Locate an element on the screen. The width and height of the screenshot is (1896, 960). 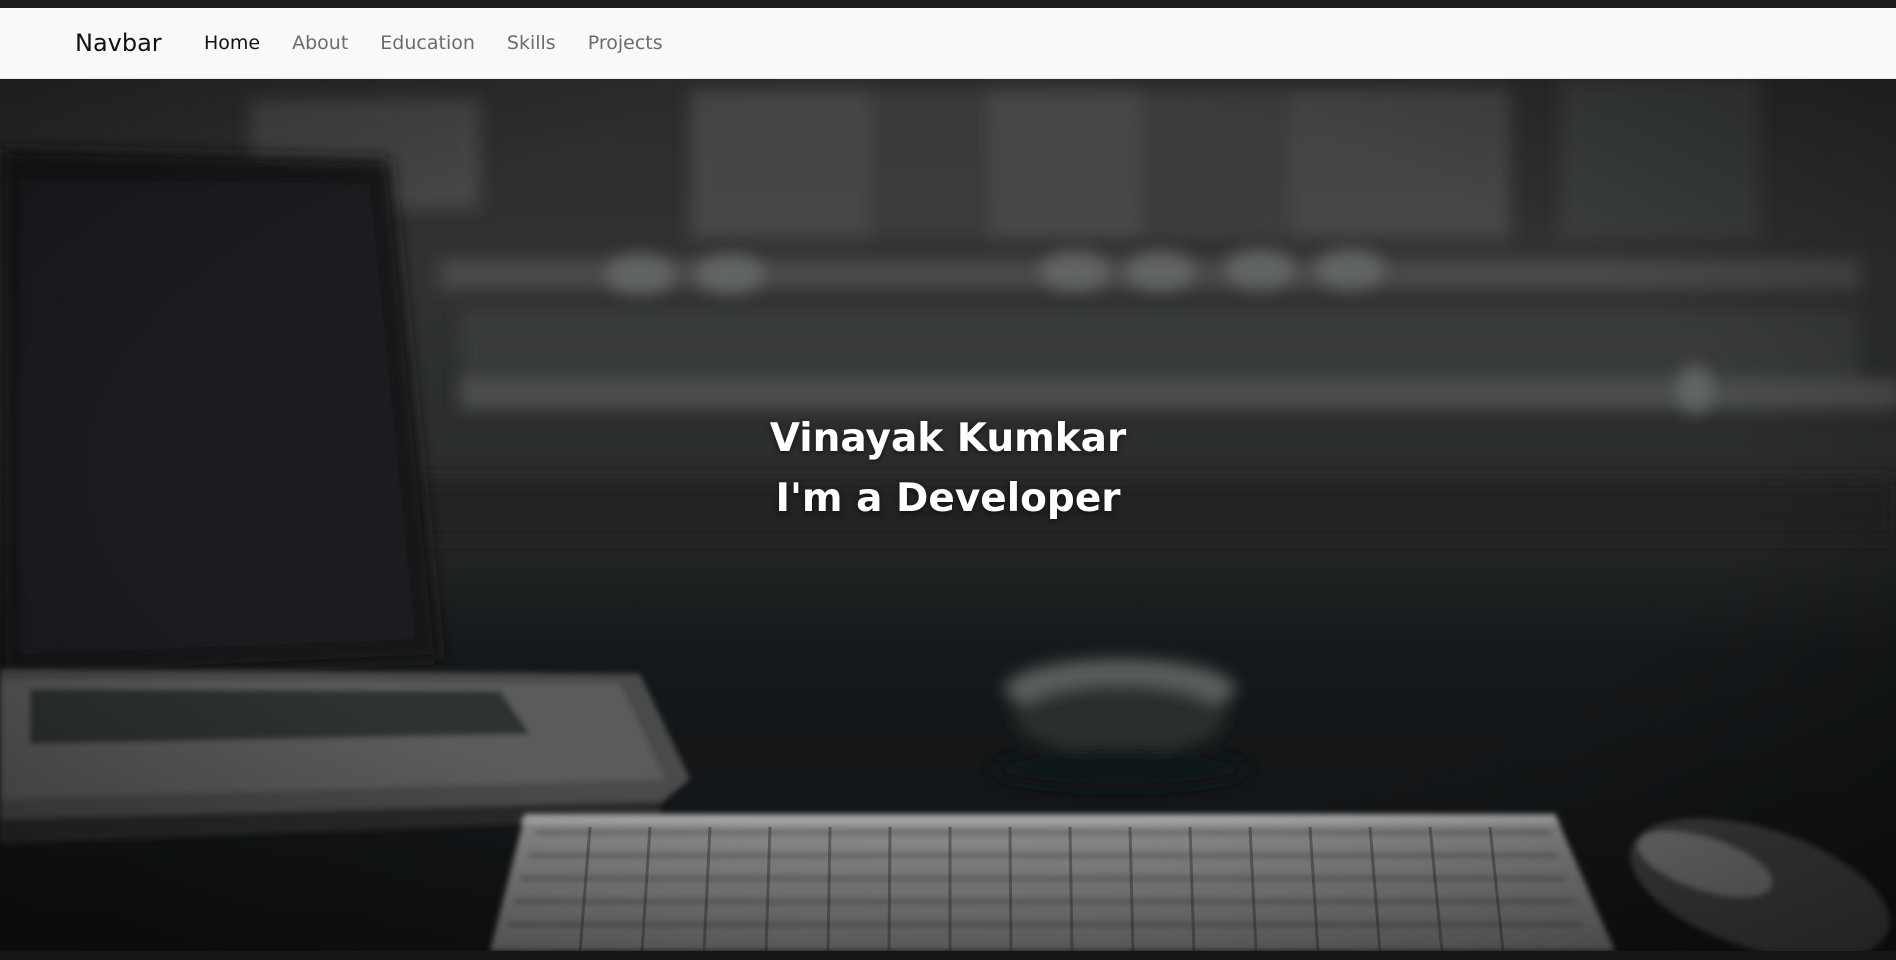
nav-link-education: Education is located at coordinates (427, 43).